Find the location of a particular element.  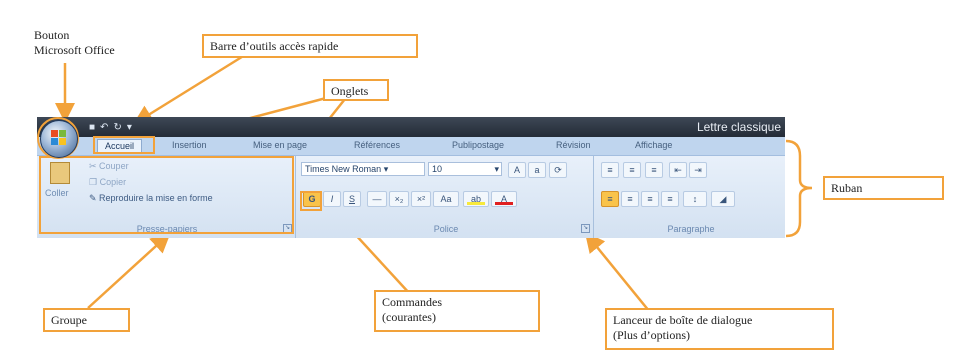

bullets-button: ≡ is located at coordinates (610, 170).